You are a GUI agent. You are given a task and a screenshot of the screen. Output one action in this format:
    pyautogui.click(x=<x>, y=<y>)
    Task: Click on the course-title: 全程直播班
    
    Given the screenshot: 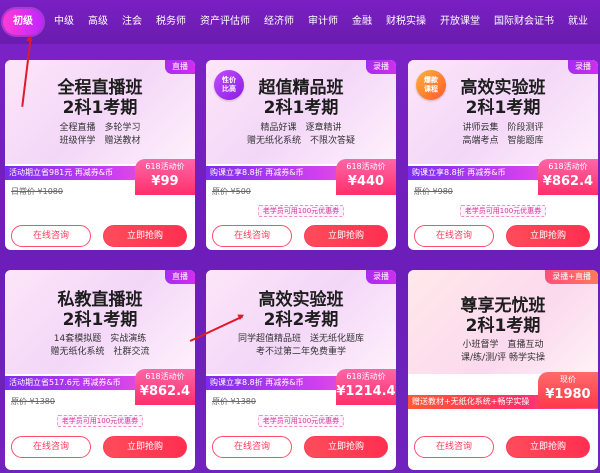 What is the action you would take?
    pyautogui.click(x=100, y=88)
    